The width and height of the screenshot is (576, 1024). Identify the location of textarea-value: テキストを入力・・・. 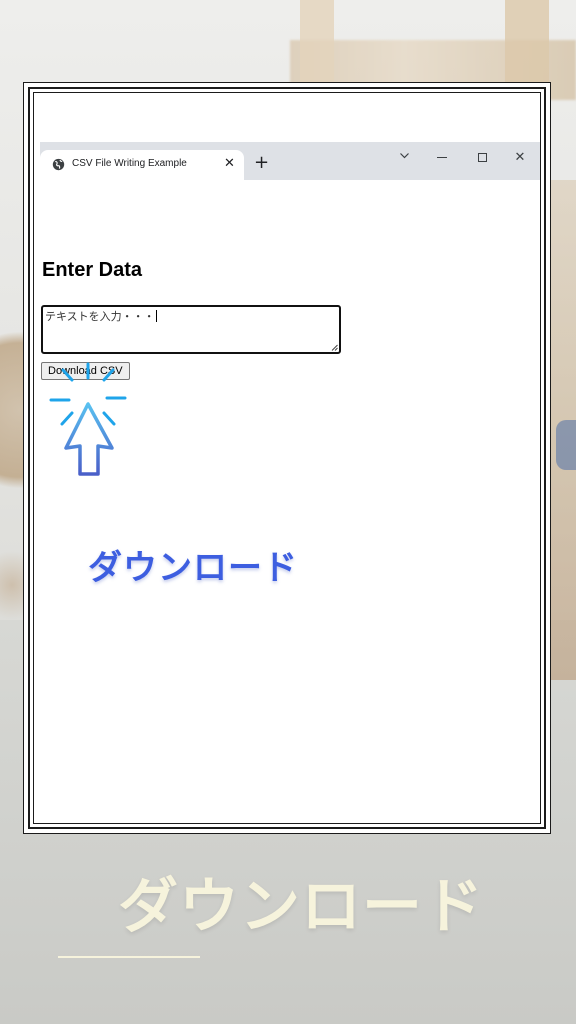
(101, 316).